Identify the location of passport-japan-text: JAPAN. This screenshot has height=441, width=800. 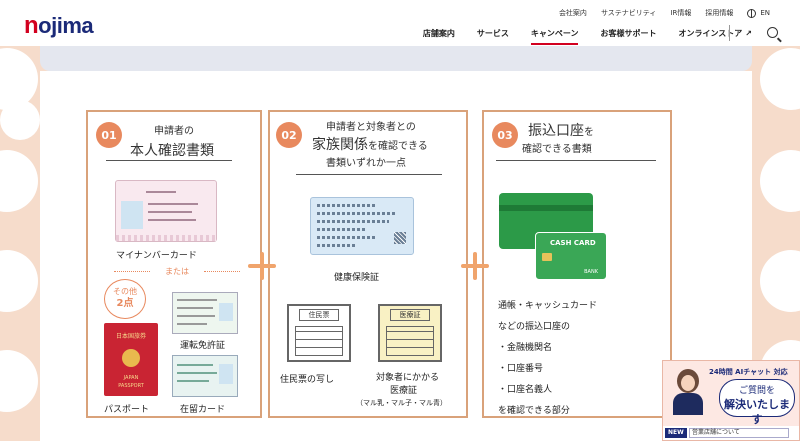
(131, 378).